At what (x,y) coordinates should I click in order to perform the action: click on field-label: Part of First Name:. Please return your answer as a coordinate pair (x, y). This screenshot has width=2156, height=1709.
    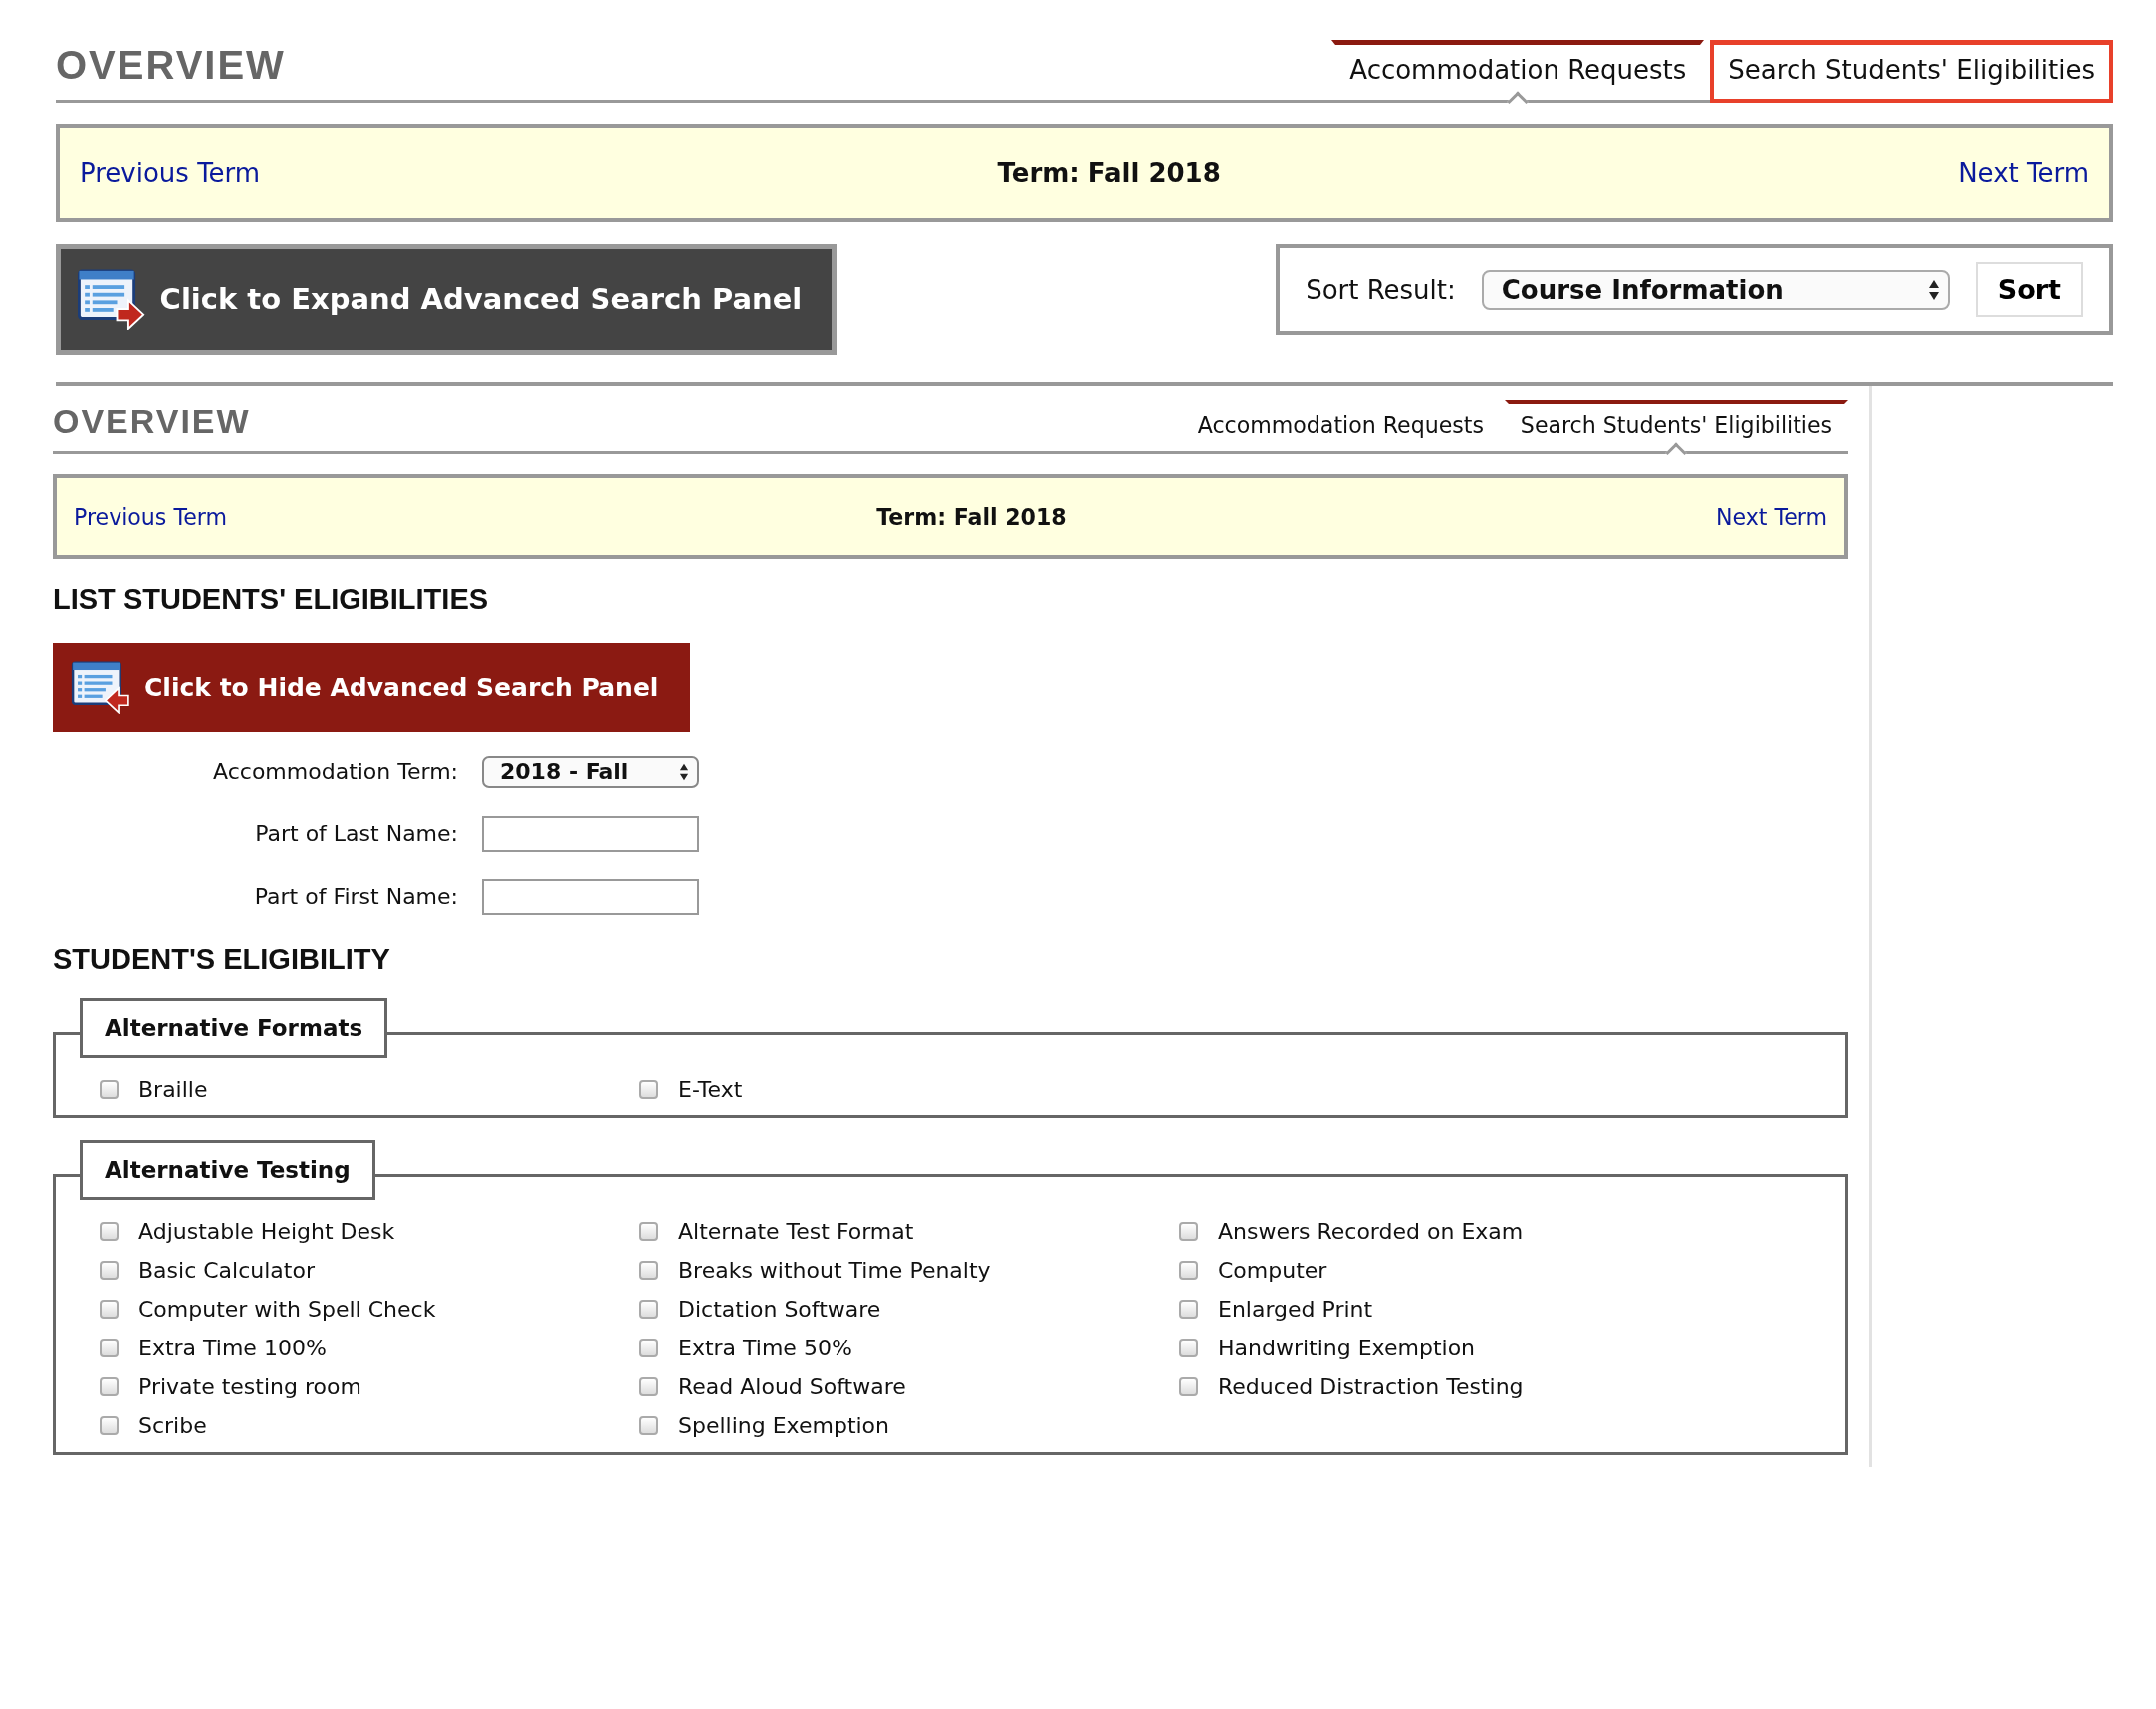
    Looking at the image, I should click on (355, 897).